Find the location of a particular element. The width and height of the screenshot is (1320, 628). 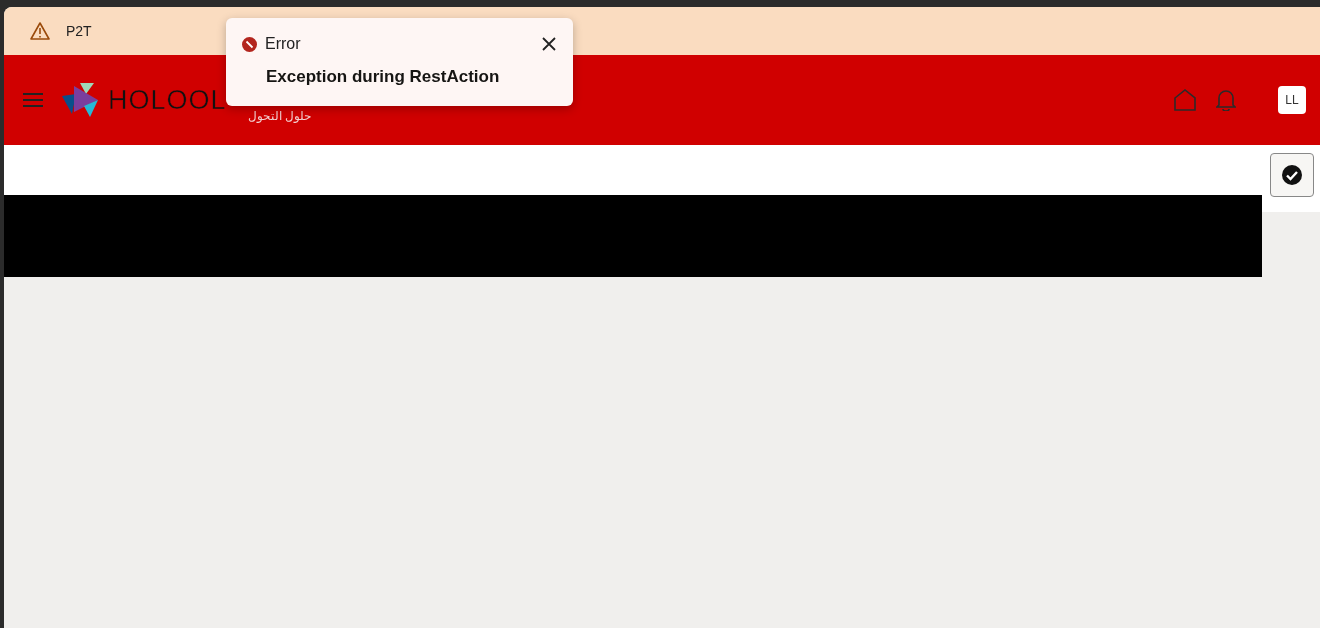

warning-icon is located at coordinates (40, 31).